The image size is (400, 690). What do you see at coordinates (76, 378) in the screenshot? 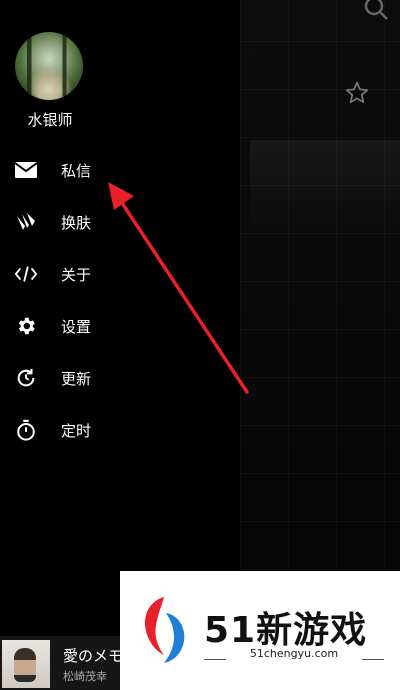
I see `menu-item-label: 更新` at bounding box center [76, 378].